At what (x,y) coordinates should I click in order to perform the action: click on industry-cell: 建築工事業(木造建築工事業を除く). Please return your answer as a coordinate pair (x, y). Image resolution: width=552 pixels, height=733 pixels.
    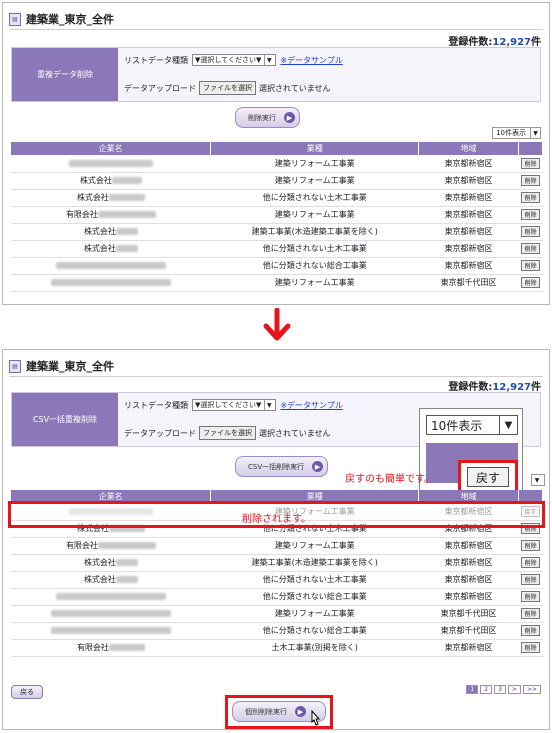
    Looking at the image, I should click on (314, 232).